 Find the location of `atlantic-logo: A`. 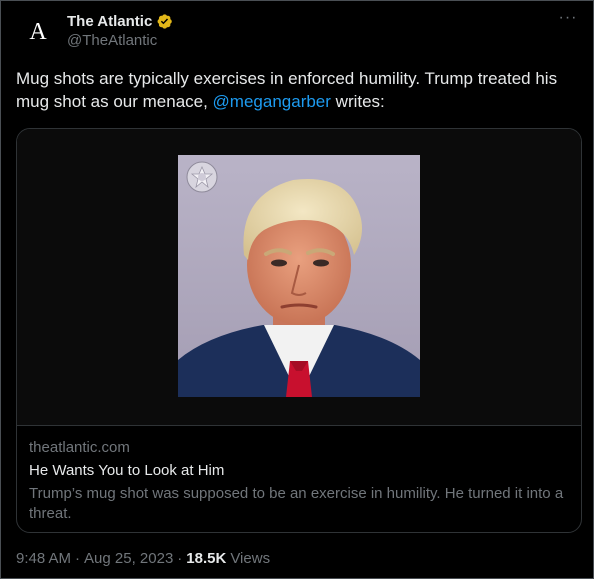

atlantic-logo: A is located at coordinates (38, 32).